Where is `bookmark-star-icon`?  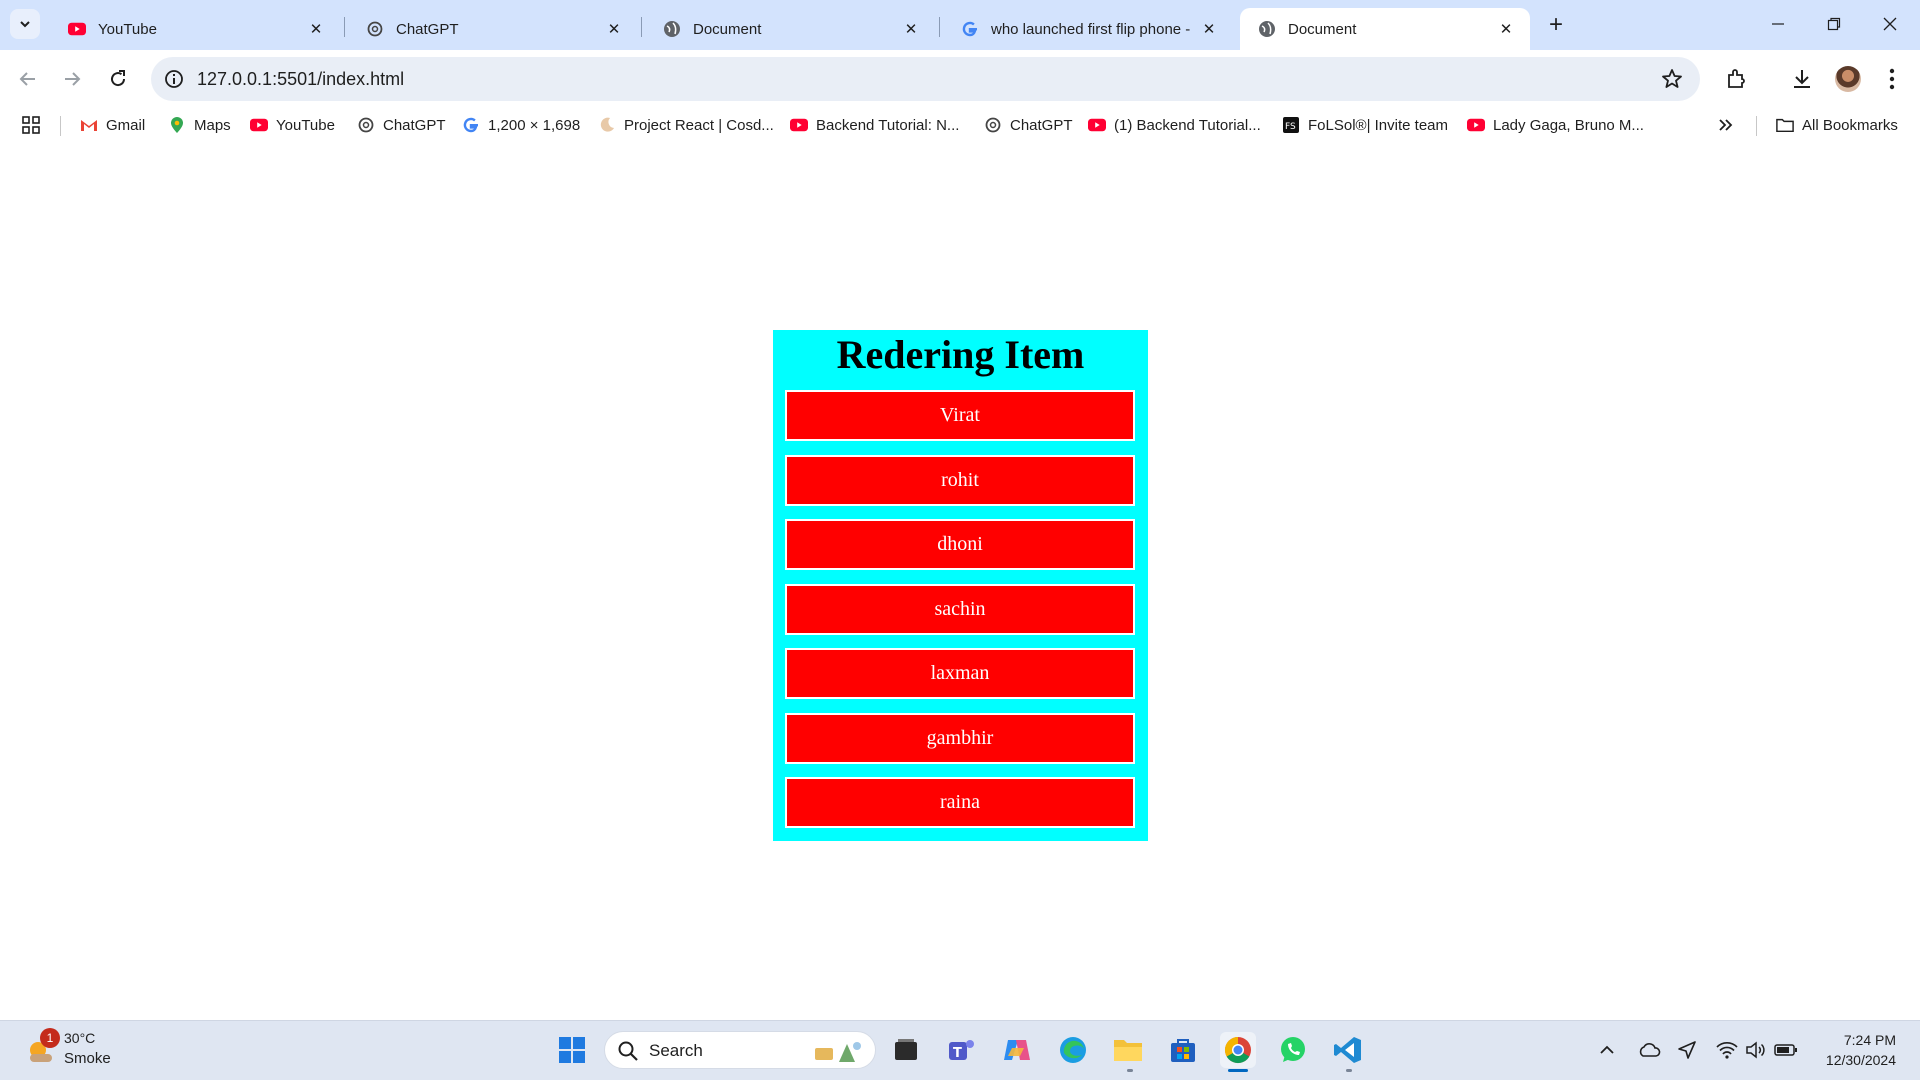
bookmark-star-icon is located at coordinates (1672, 79).